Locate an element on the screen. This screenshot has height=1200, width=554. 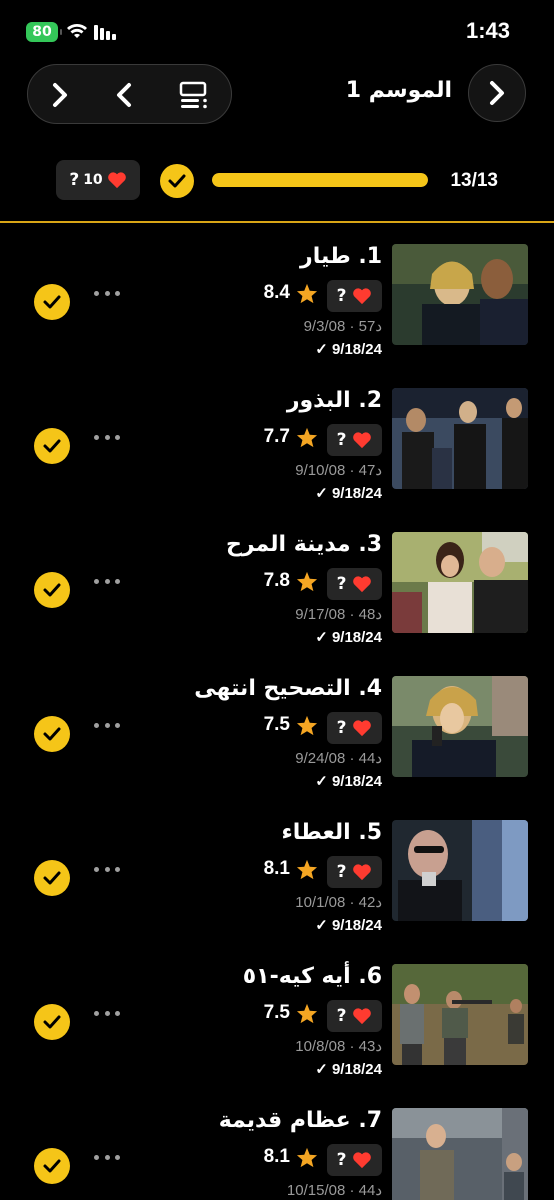
previous-episode-button is located at coordinates (124, 95).